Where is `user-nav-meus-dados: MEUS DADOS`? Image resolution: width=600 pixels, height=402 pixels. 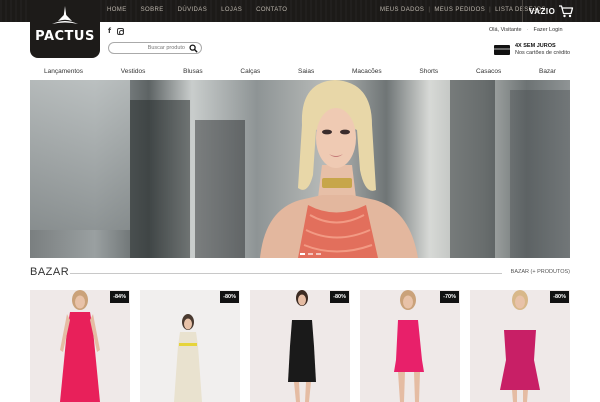 user-nav-meus-dados: MEUS DADOS is located at coordinates (402, 10).